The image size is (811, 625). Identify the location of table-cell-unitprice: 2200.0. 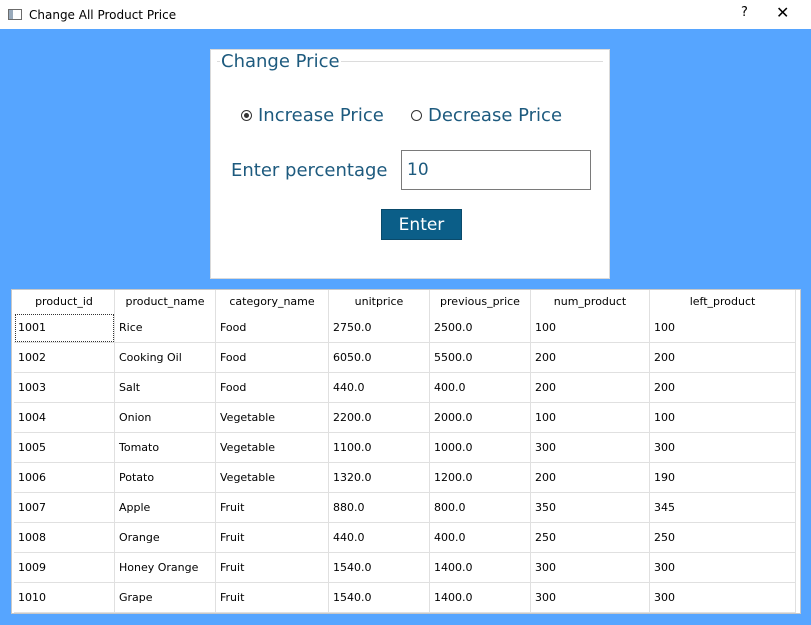
(379, 417).